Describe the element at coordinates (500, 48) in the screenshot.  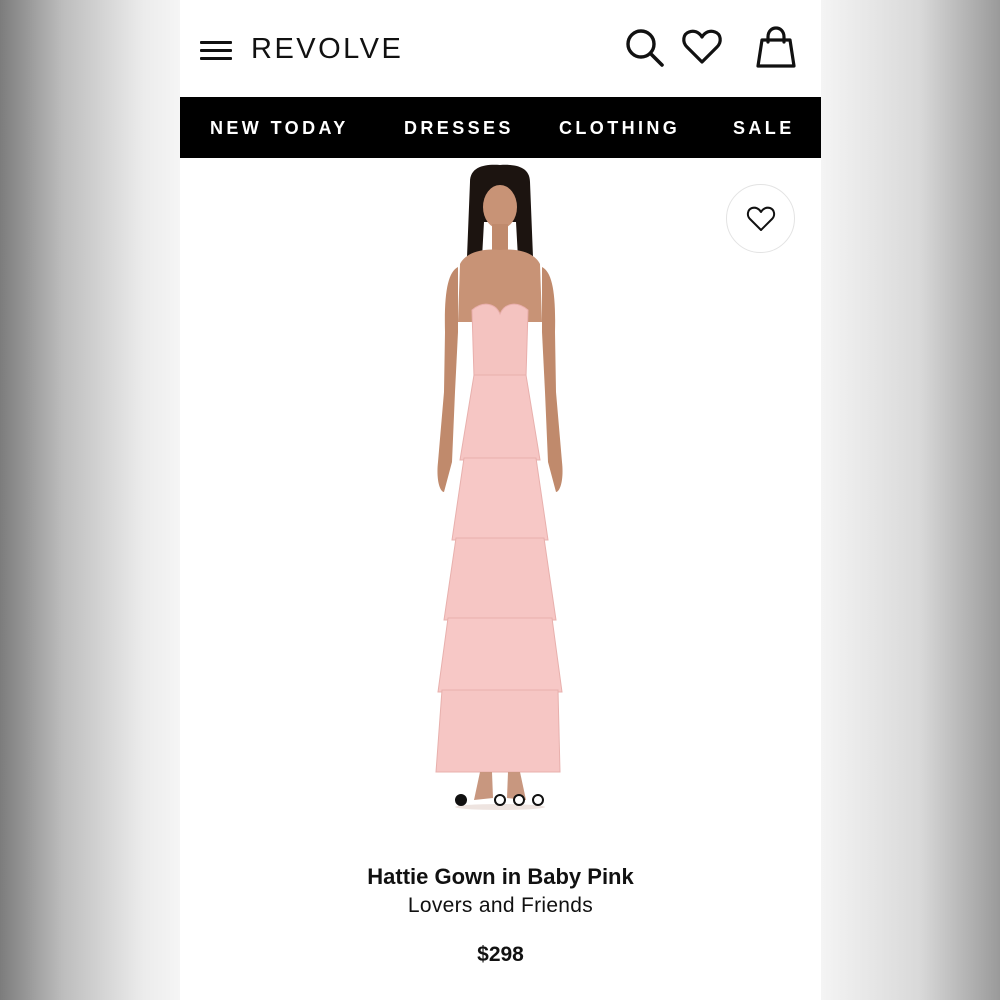
I see `site-header: REVOLVE` at that location.